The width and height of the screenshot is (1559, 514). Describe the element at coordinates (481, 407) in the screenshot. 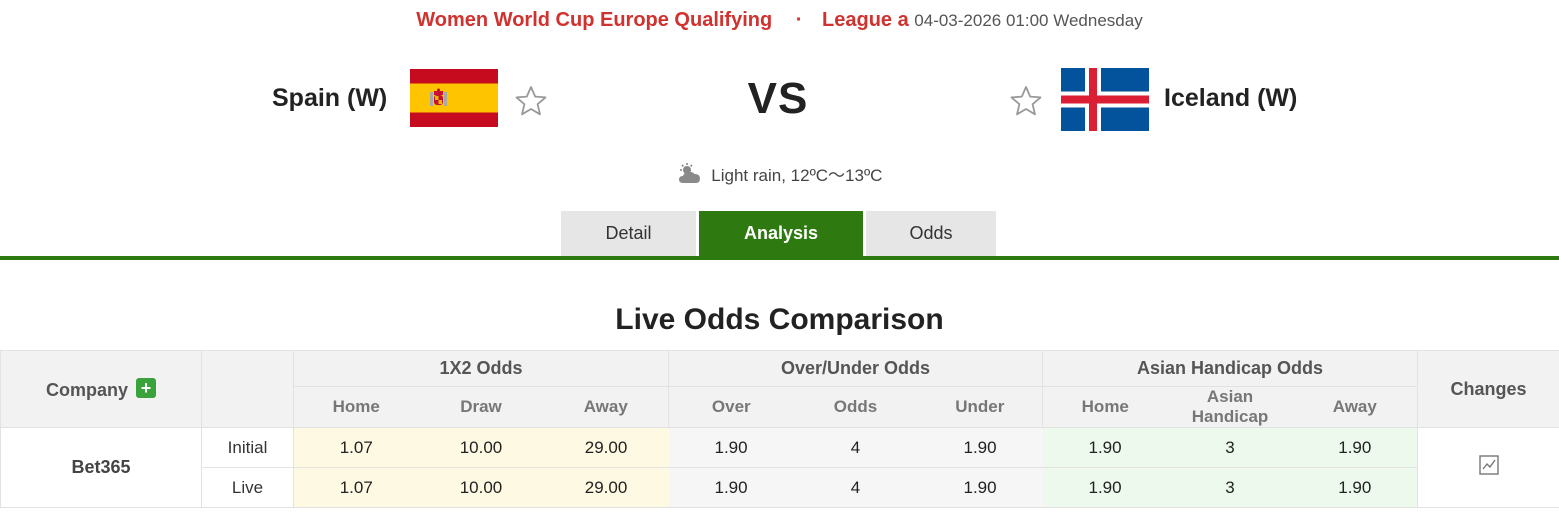

I see `subheader-draw: Draw` at that location.